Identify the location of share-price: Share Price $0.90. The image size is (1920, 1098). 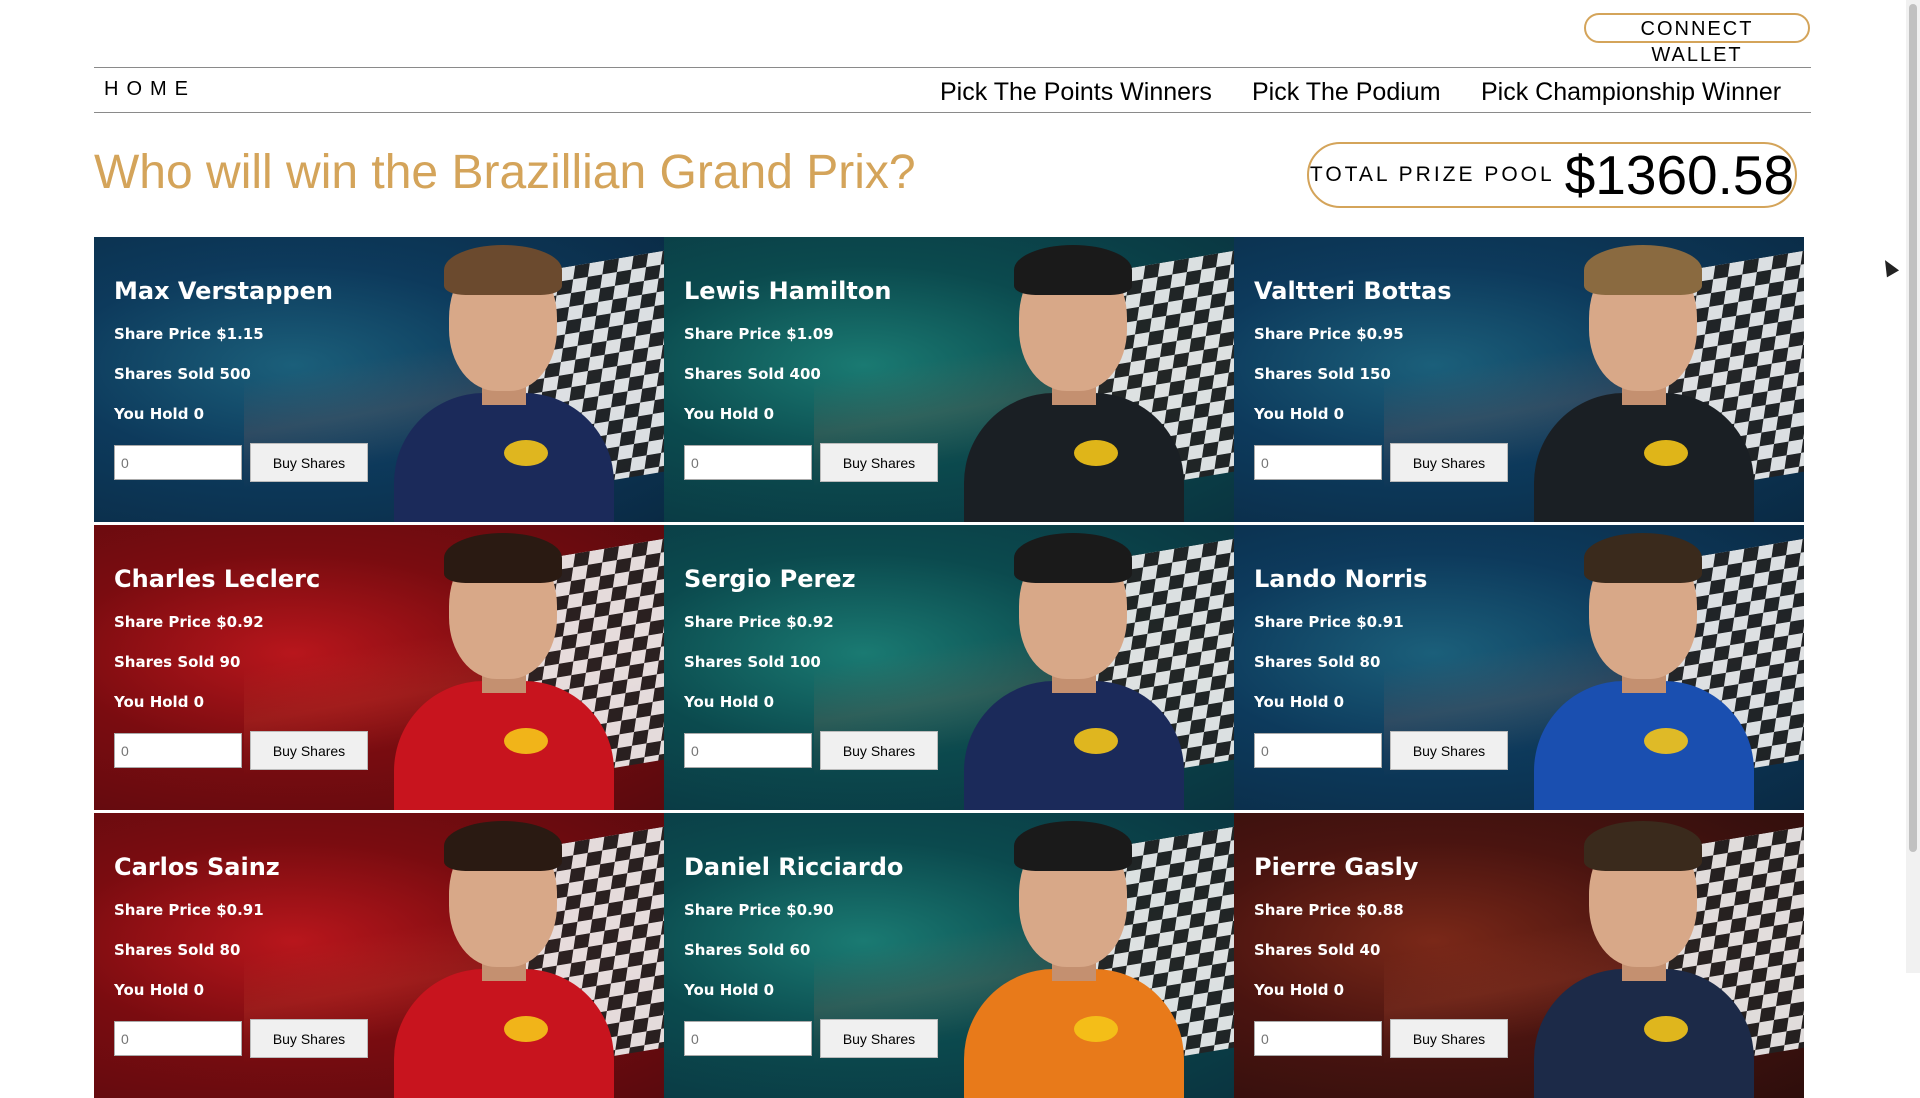
(759, 910).